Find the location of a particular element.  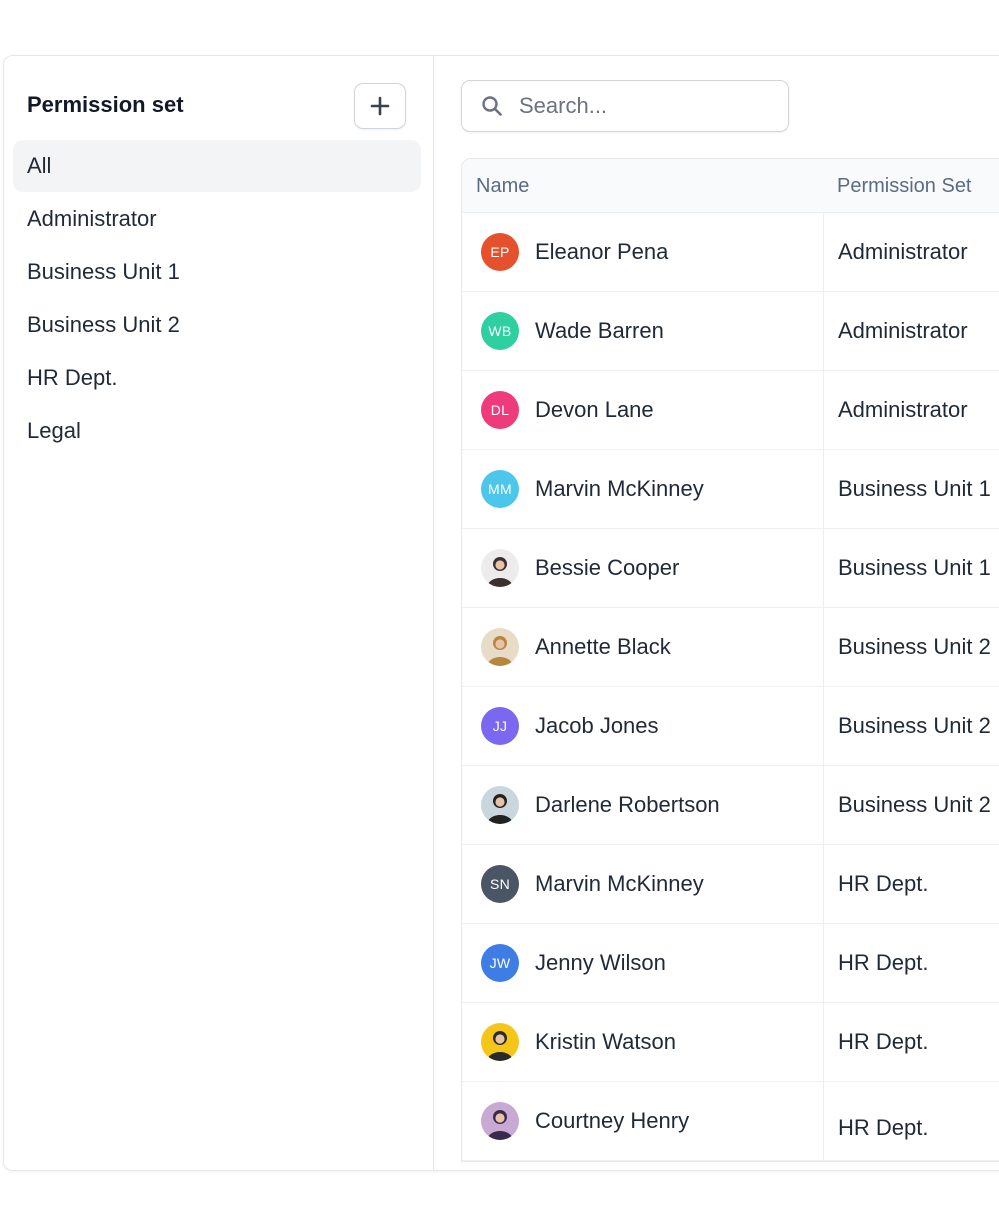

table-row: JW Jenny Wilson HR Dept. is located at coordinates (730, 963).